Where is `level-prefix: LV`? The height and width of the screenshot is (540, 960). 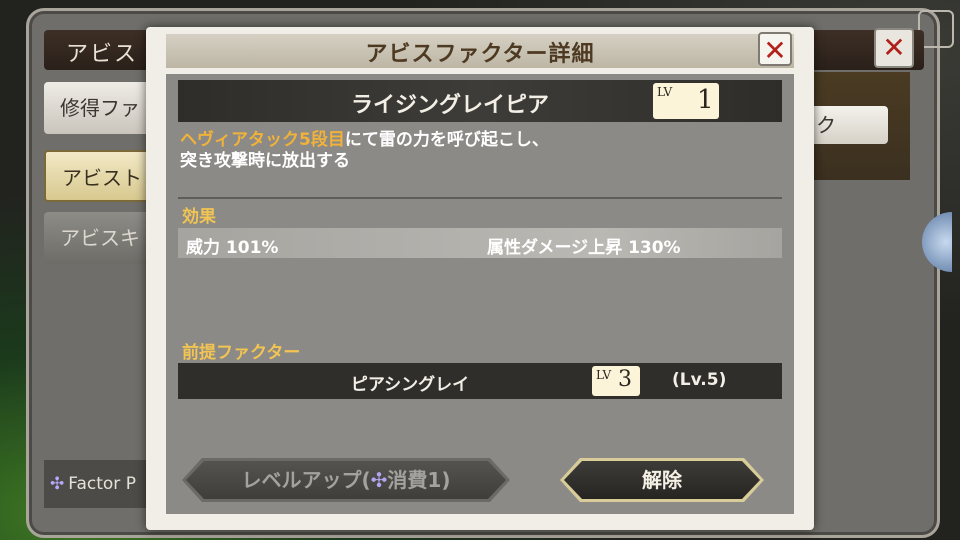
level-prefix: LV is located at coordinates (665, 92).